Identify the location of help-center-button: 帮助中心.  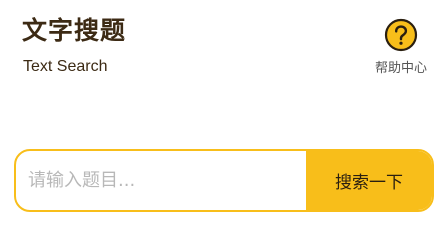
(401, 49).